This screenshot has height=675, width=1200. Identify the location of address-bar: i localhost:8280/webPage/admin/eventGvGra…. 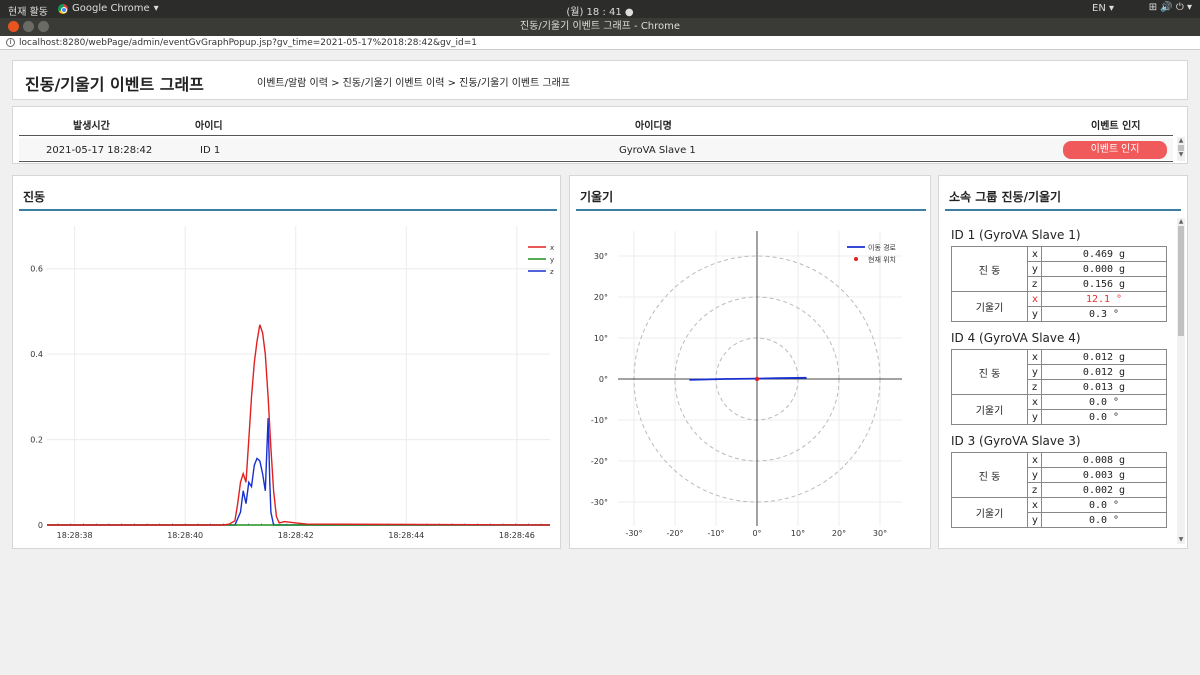
(600, 43).